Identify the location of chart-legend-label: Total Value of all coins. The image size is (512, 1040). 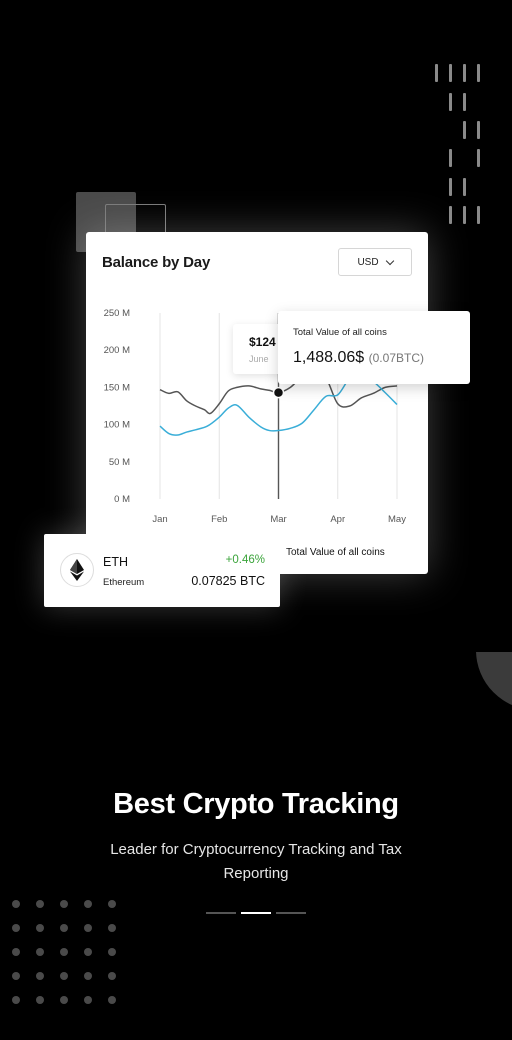
(335, 552).